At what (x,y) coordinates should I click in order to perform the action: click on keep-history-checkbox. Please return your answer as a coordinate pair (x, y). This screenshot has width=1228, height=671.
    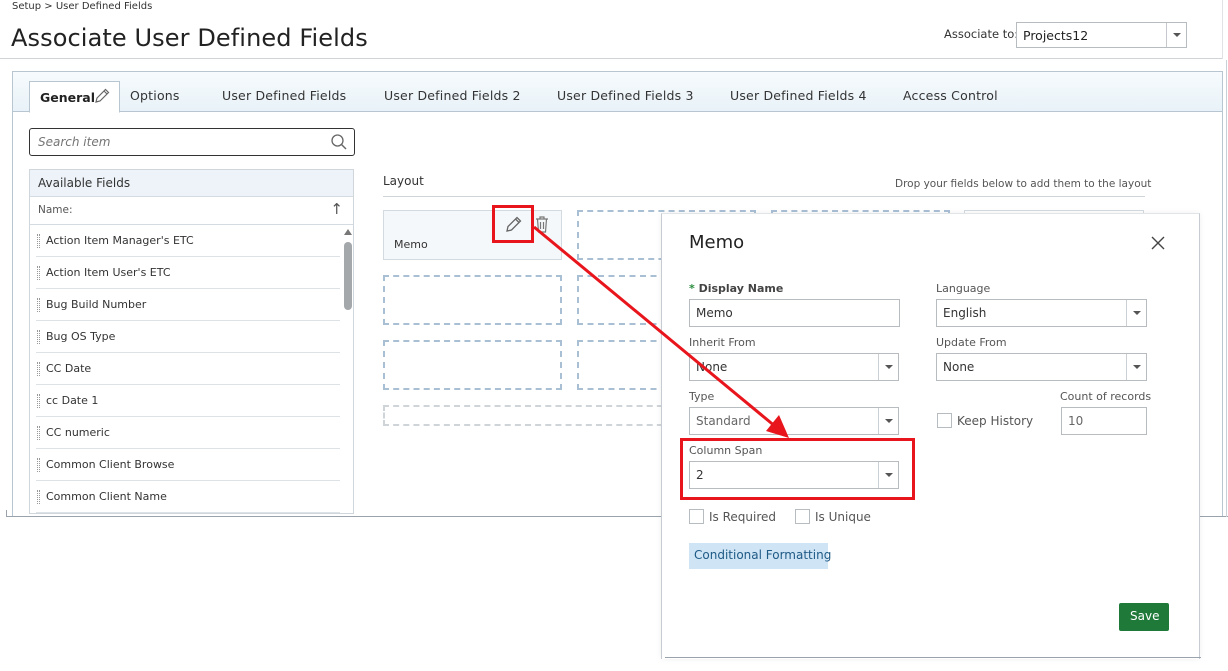
    Looking at the image, I should click on (944, 420).